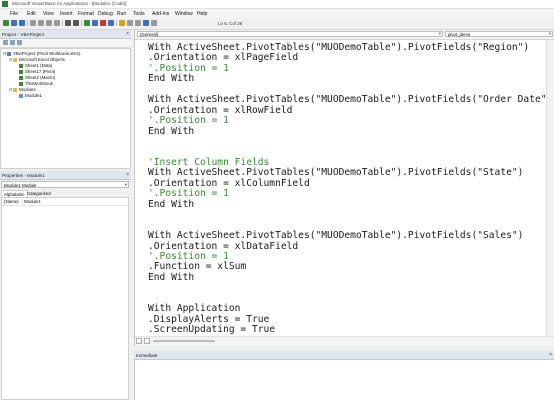 Image resolution: width=554 pixels, height=400 pixels. What do you see at coordinates (146, 23) in the screenshot?
I see `toolbox-icon` at bounding box center [146, 23].